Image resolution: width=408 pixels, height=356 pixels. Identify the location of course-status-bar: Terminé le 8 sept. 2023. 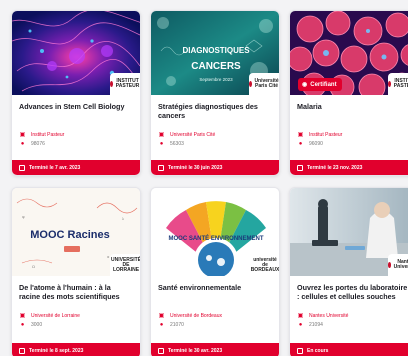
(76, 349).